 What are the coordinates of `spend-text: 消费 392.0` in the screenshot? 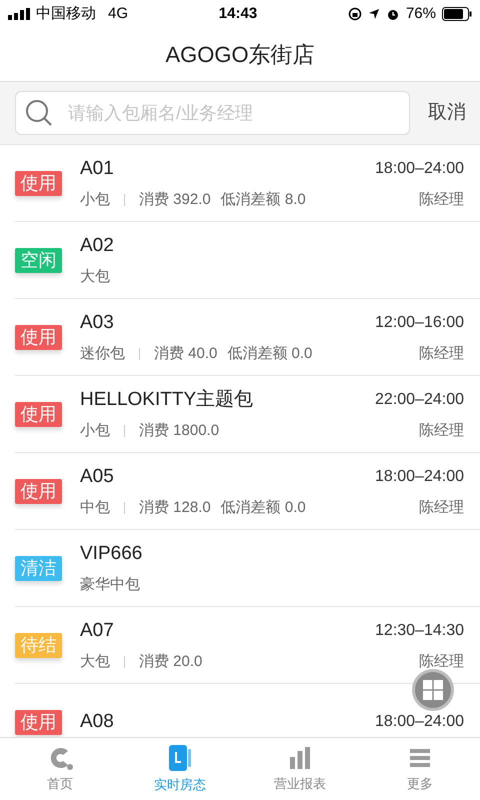 It's located at (175, 200).